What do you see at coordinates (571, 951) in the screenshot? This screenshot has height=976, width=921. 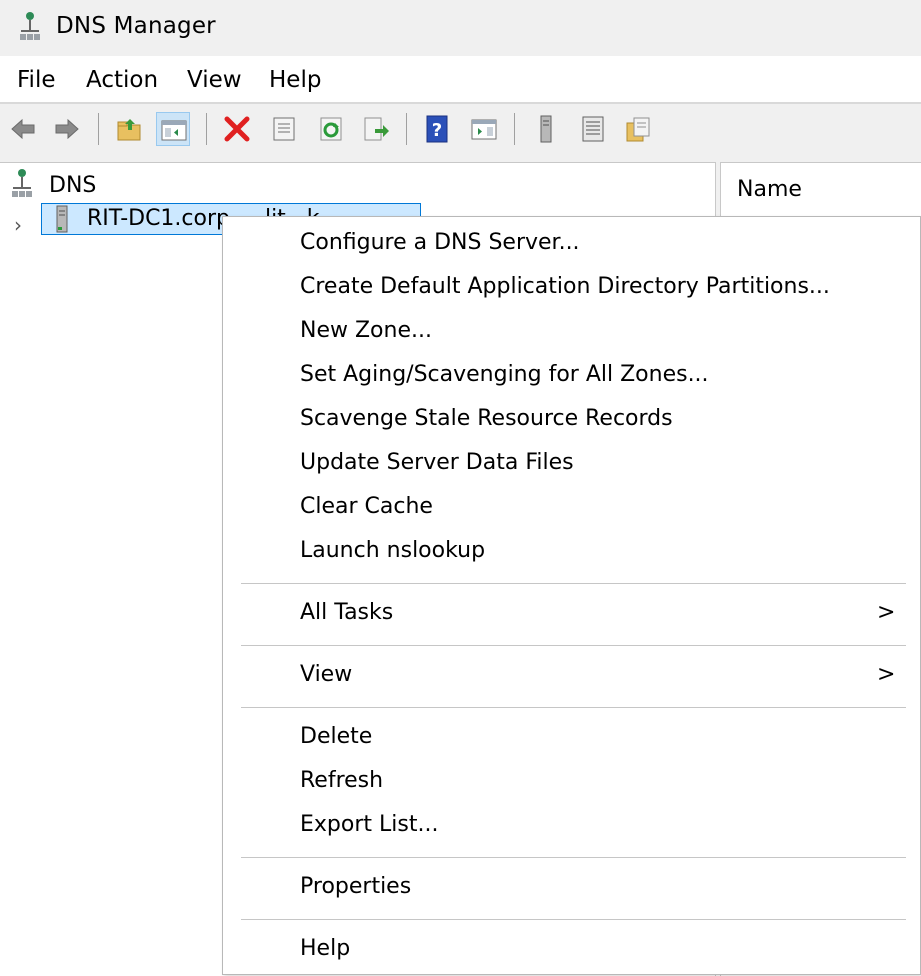 I see `menu-item-help: Help` at bounding box center [571, 951].